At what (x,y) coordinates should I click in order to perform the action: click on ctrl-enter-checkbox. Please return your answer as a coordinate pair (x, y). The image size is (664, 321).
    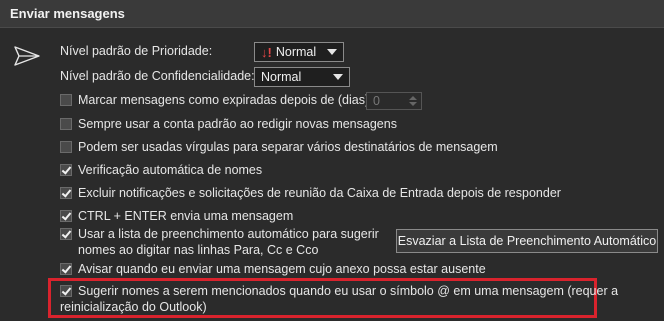
    Looking at the image, I should click on (66, 216).